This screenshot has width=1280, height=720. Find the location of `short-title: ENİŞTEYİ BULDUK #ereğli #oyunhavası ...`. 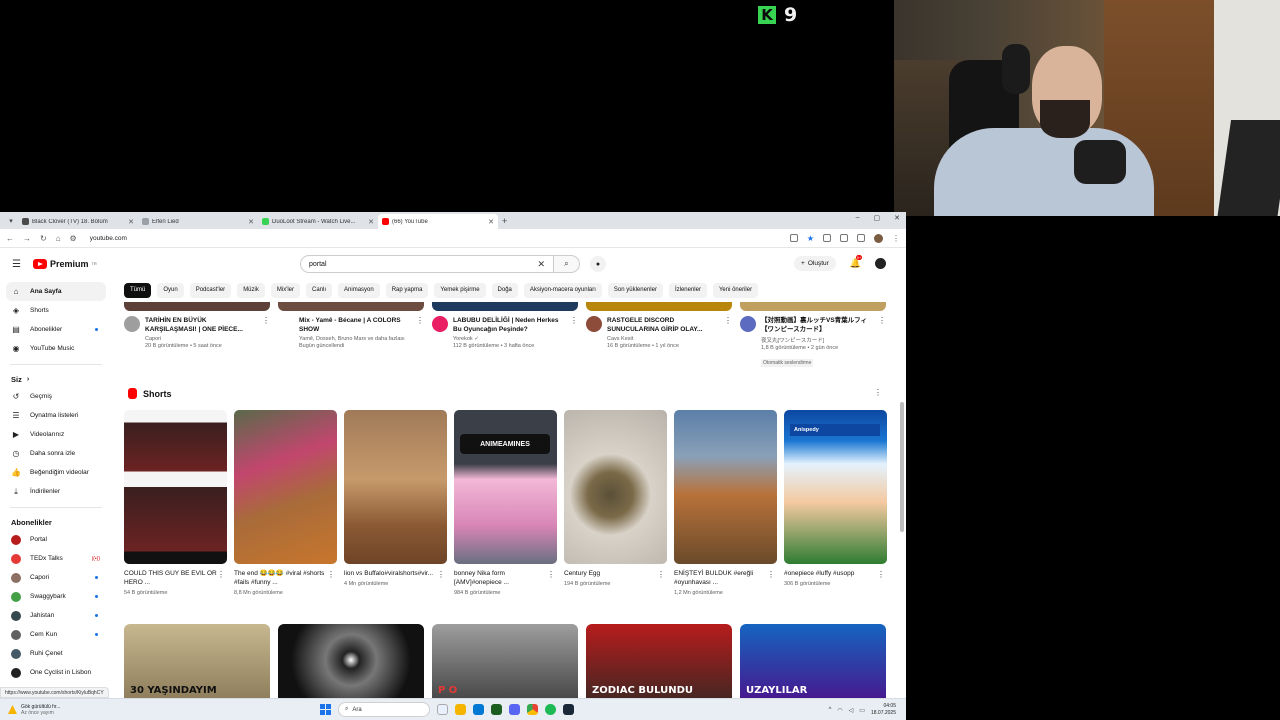

short-title: ENİŞTEYİ BULDUK #ereğli #oyunhavası ... is located at coordinates (725, 578).